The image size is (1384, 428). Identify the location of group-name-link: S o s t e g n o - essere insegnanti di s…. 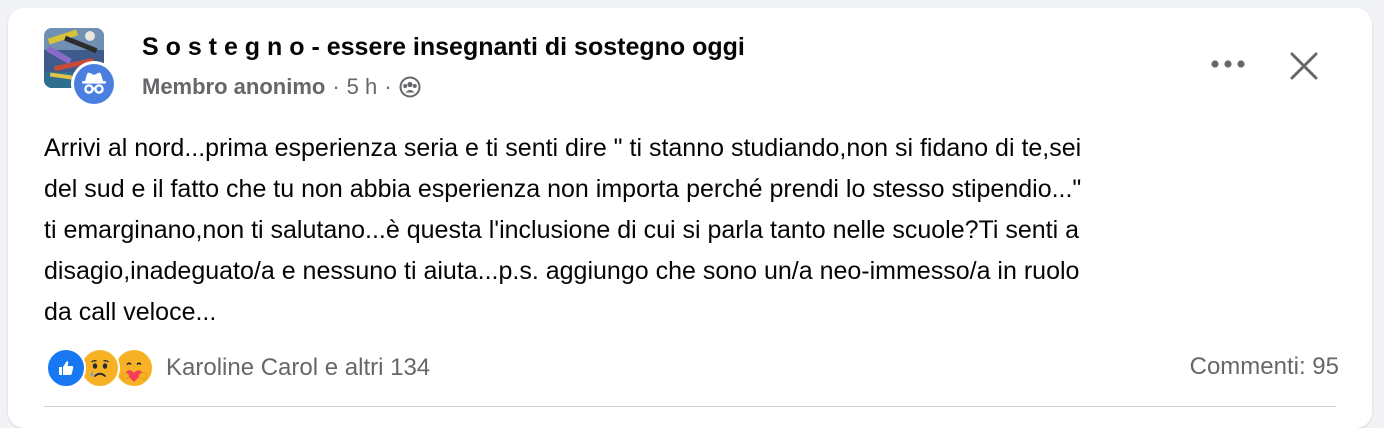
(443, 47).